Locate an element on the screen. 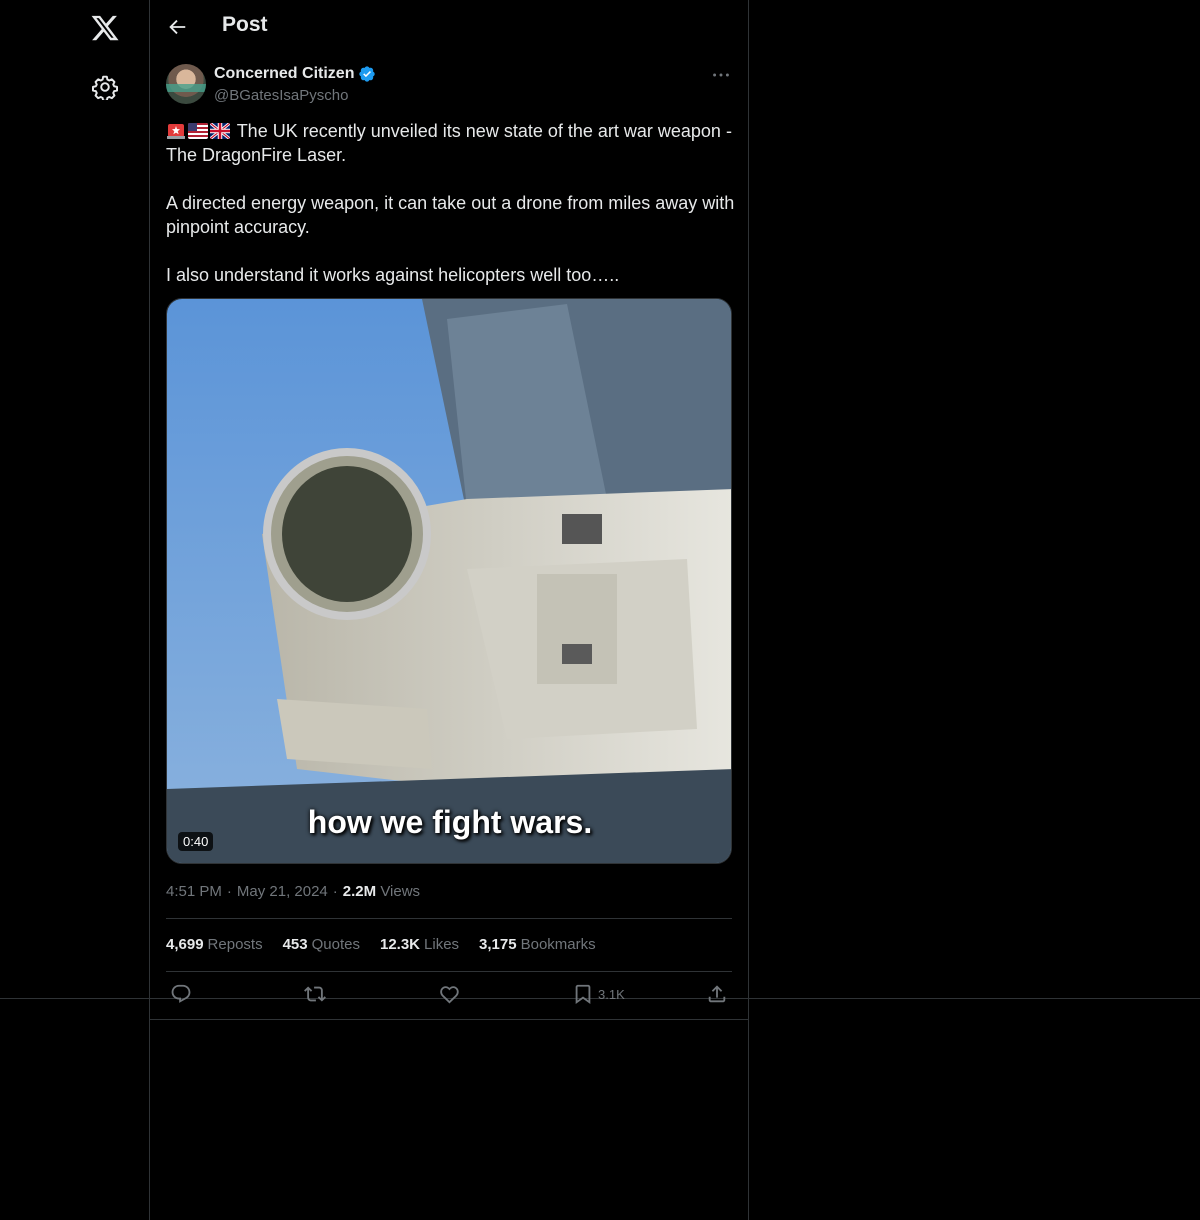 The height and width of the screenshot is (1220, 1200). bookmark-count: 3.1K is located at coordinates (611, 994).